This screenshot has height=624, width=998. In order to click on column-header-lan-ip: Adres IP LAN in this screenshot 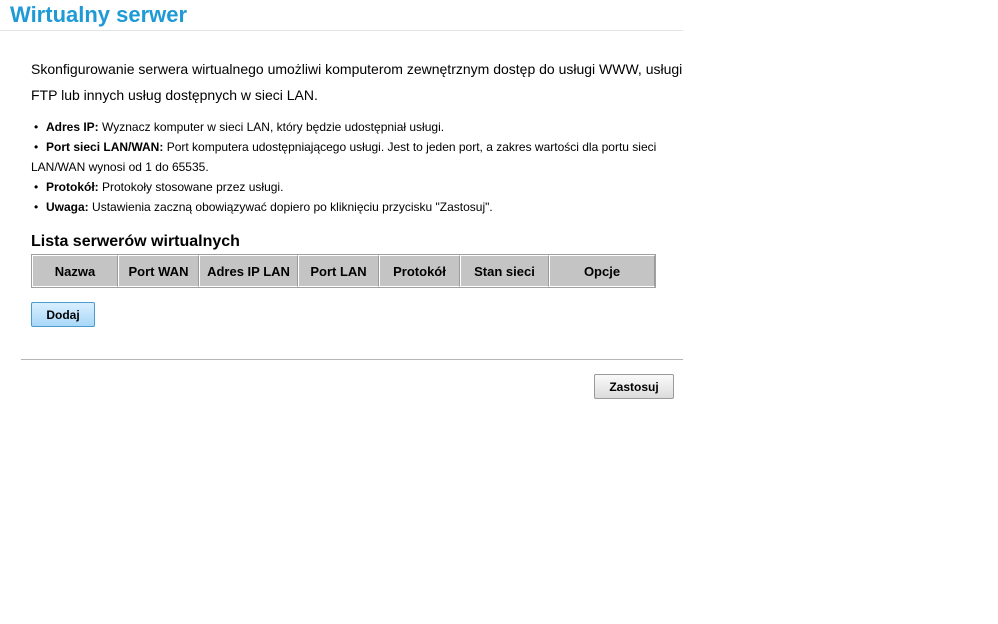, I will do `click(248, 271)`.